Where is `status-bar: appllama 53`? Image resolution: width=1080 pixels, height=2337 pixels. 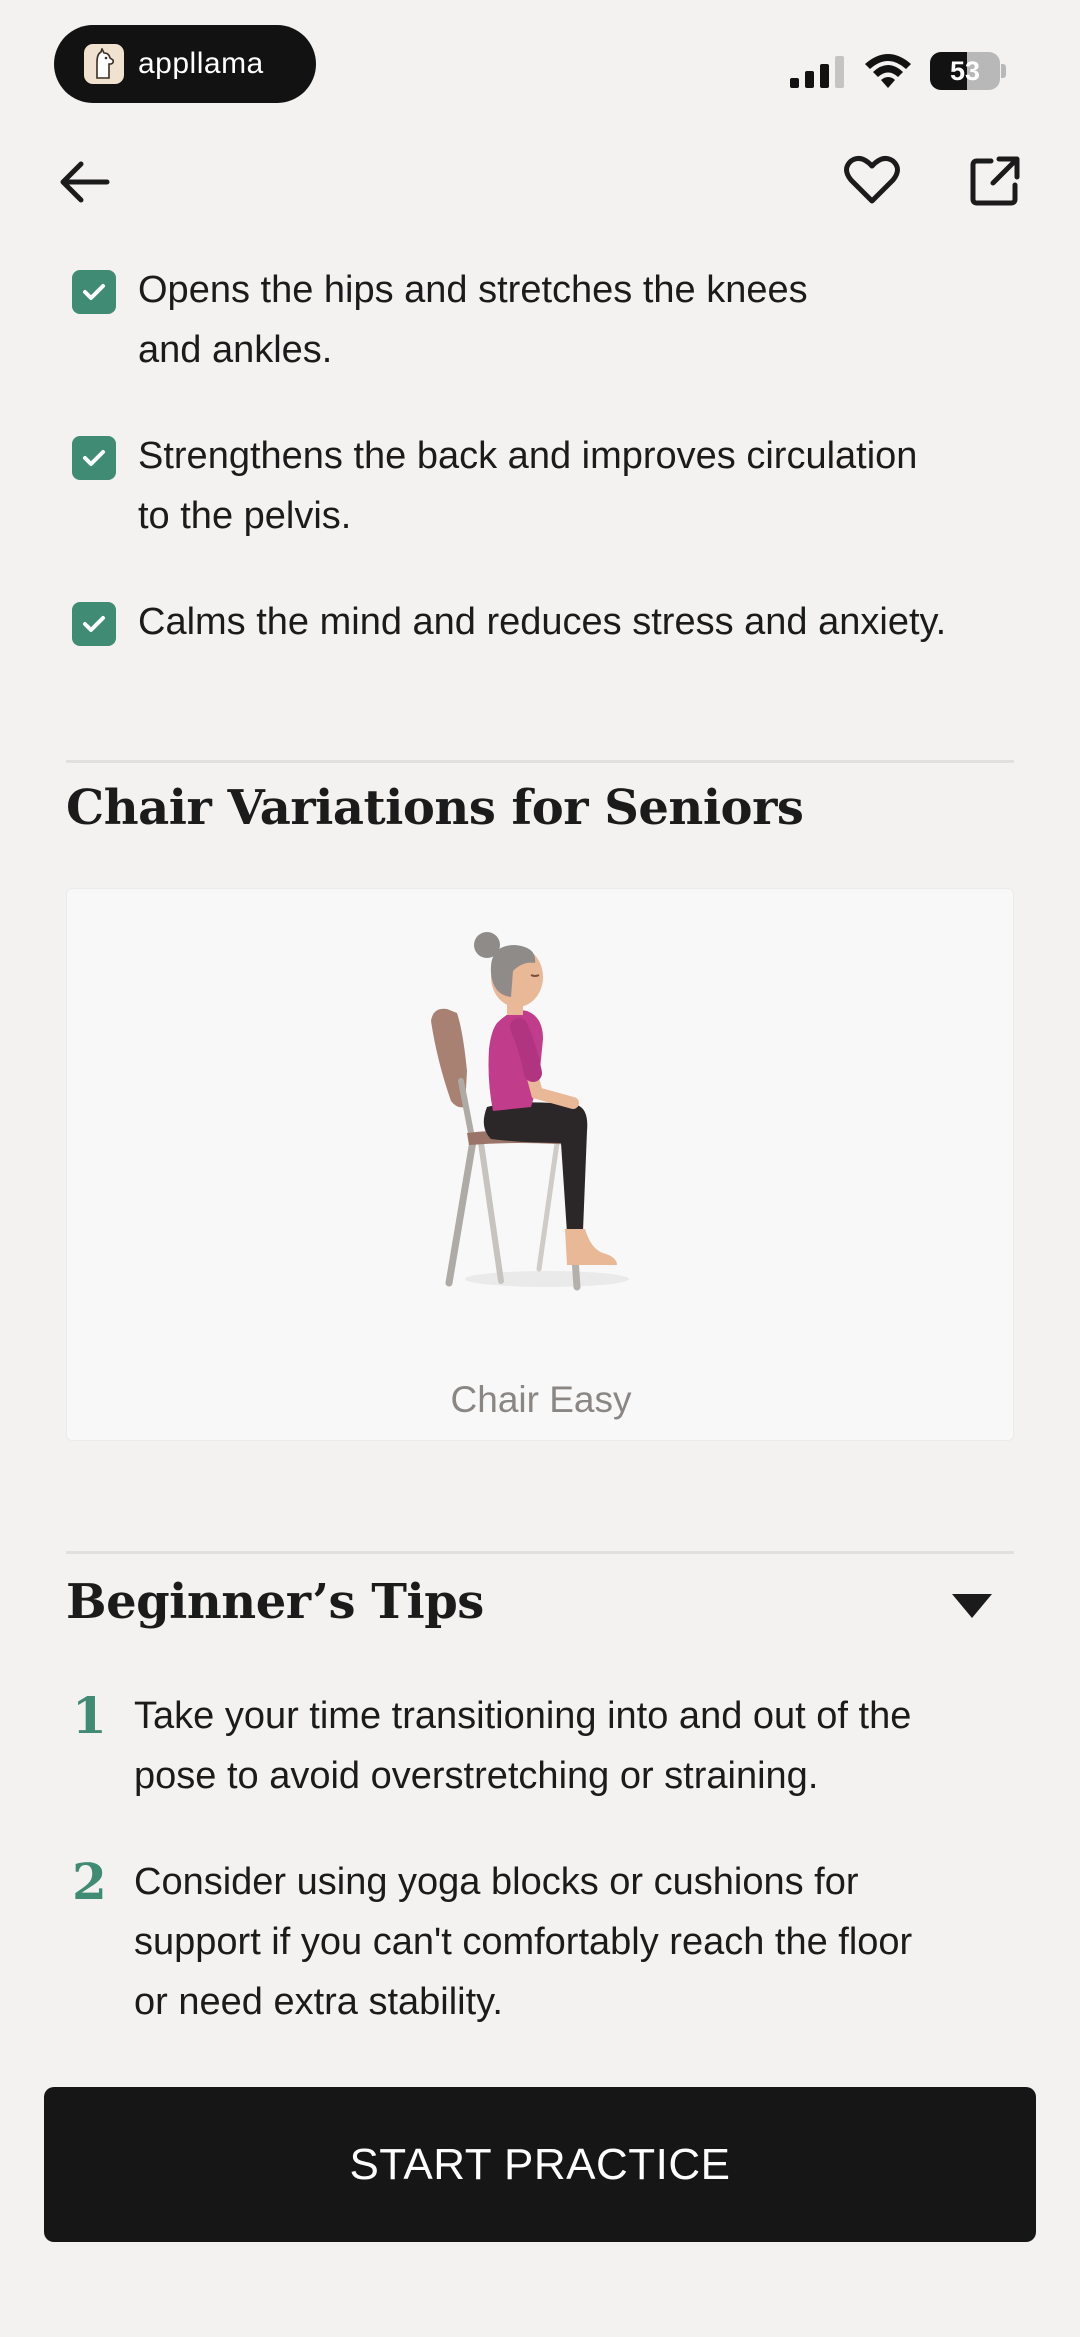
status-bar: appllama 53 is located at coordinates (540, 65).